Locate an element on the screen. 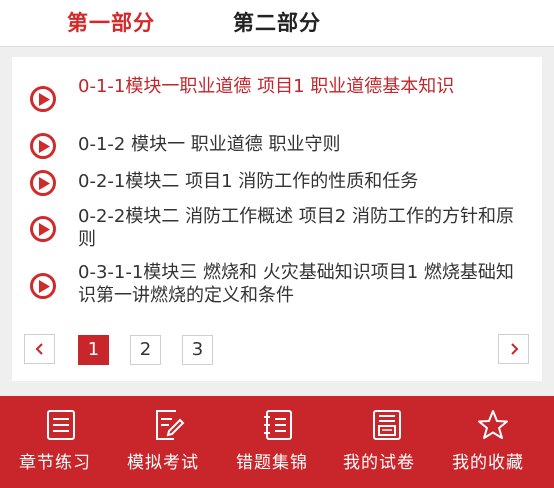 Image resolution: width=554 pixels, height=488 pixels. list-icon is located at coordinates (61, 427).